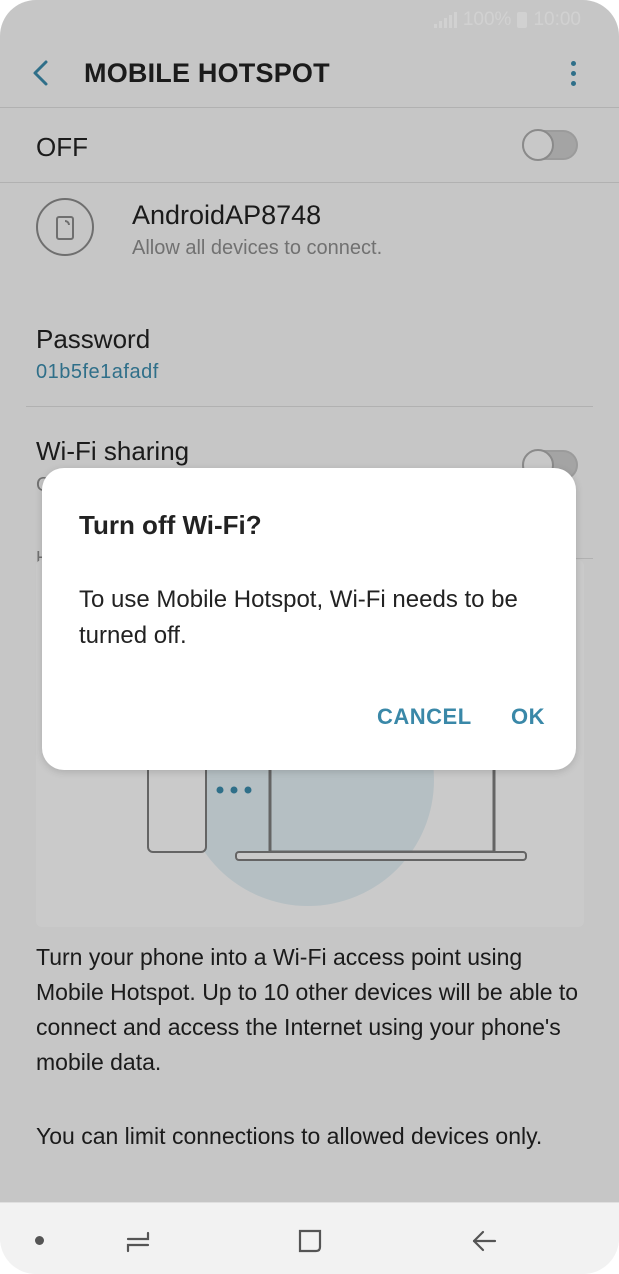  I want to click on navigation-bar, so click(309, 1238).